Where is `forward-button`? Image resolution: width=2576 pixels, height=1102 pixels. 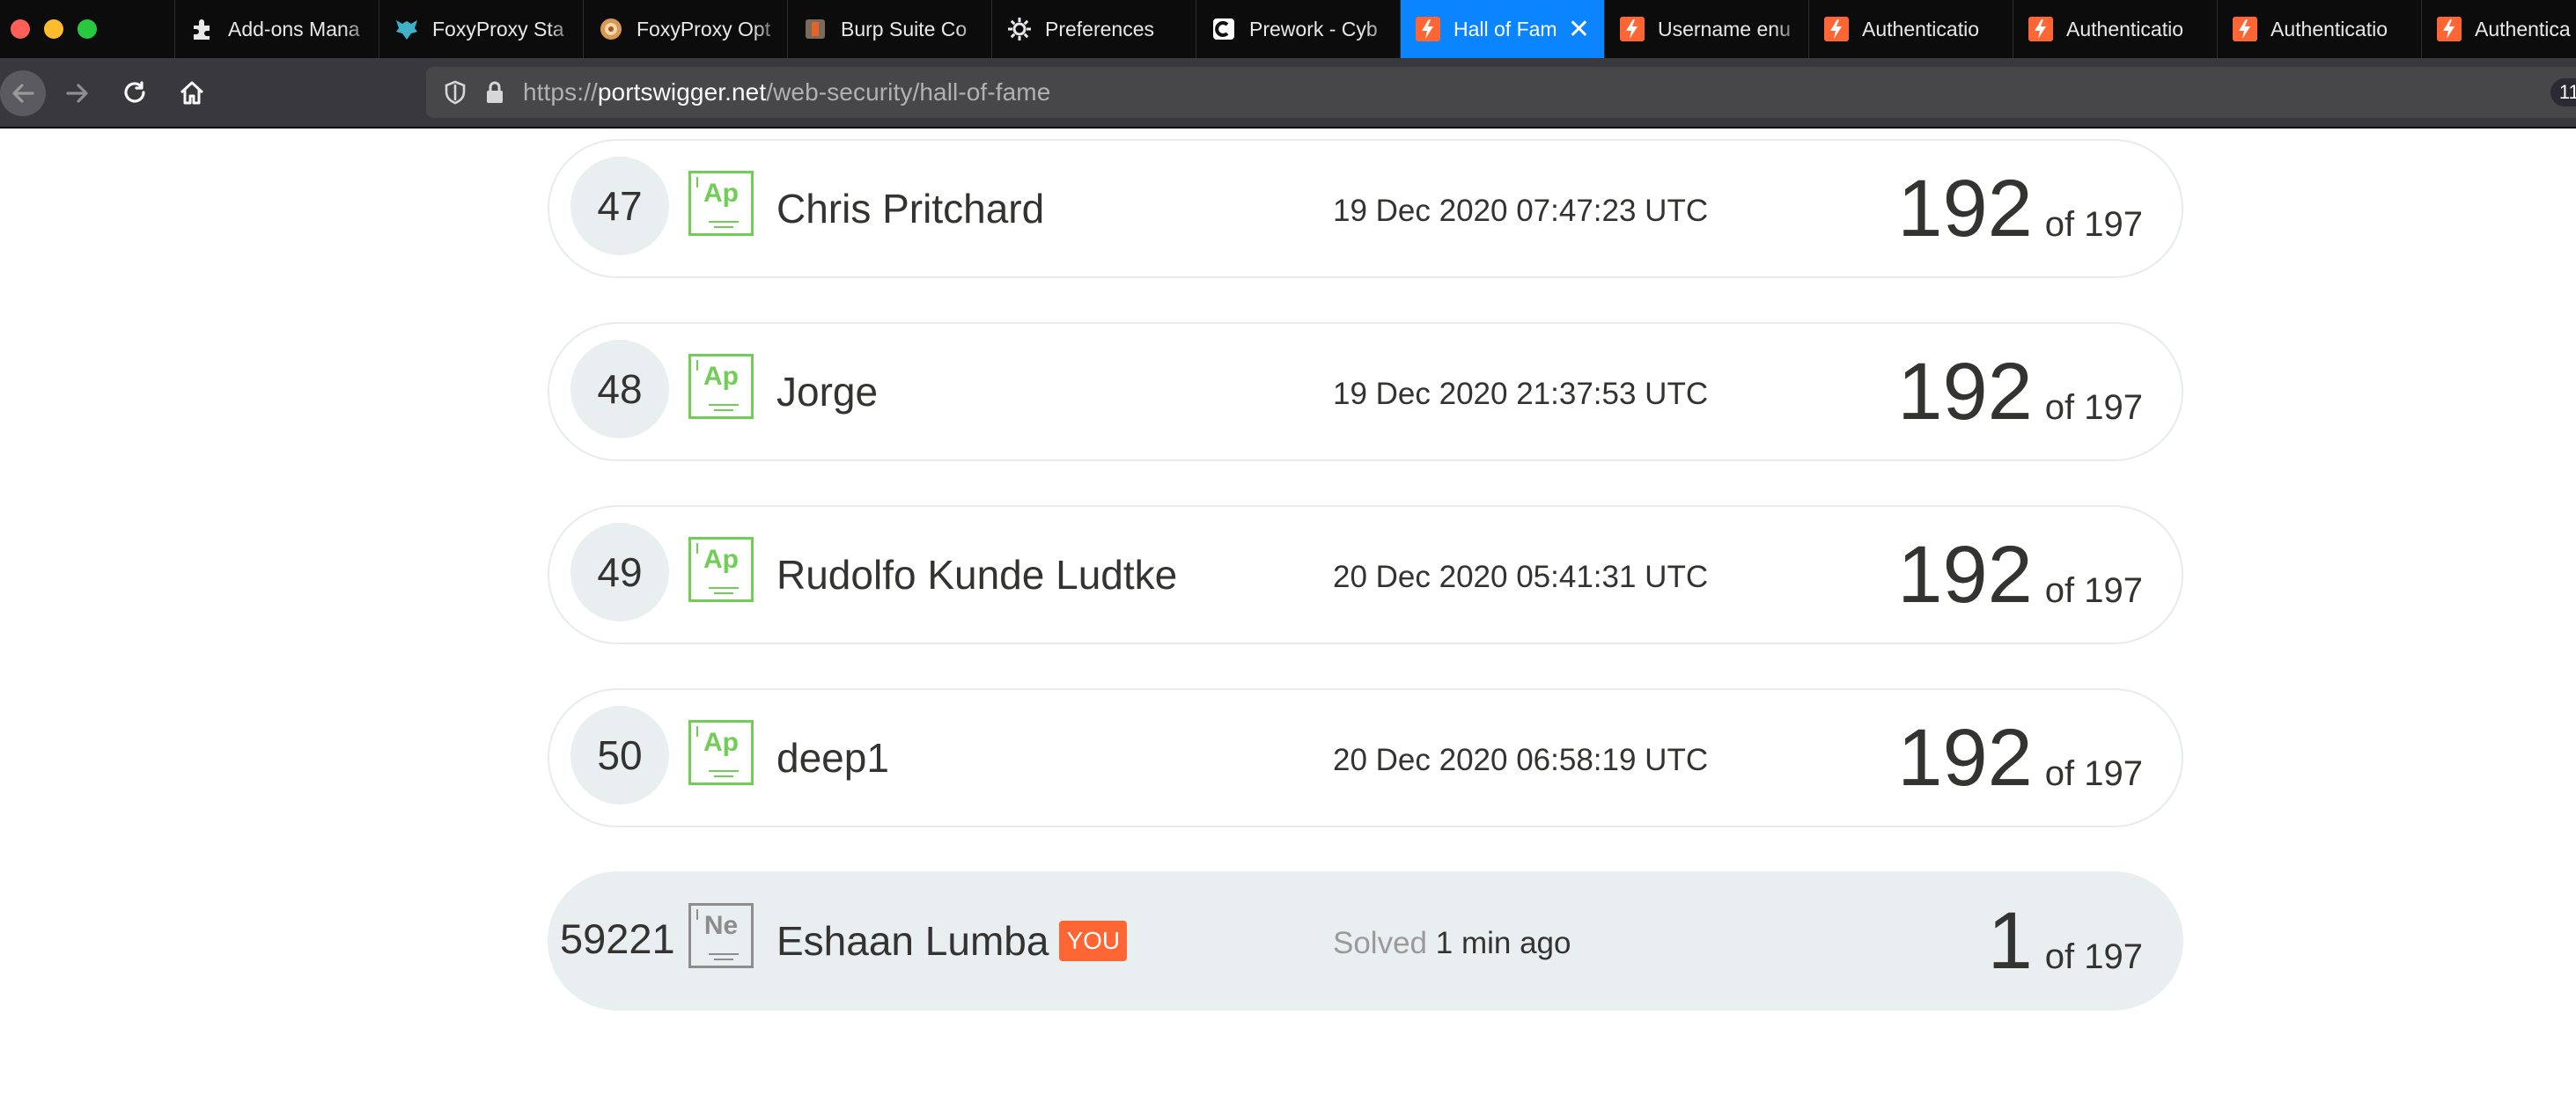 forward-button is located at coordinates (77, 93).